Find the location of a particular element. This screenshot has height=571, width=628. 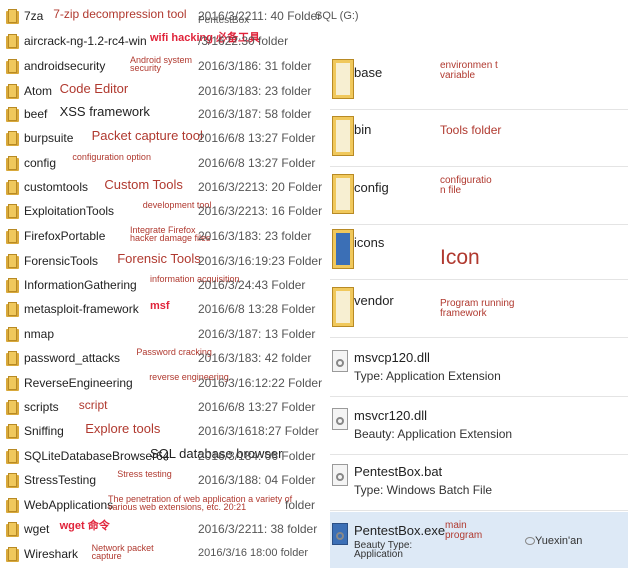

folder-row: wget wget 命令 2016/3/2211: 38 folder is located at coordinates (165, 530).